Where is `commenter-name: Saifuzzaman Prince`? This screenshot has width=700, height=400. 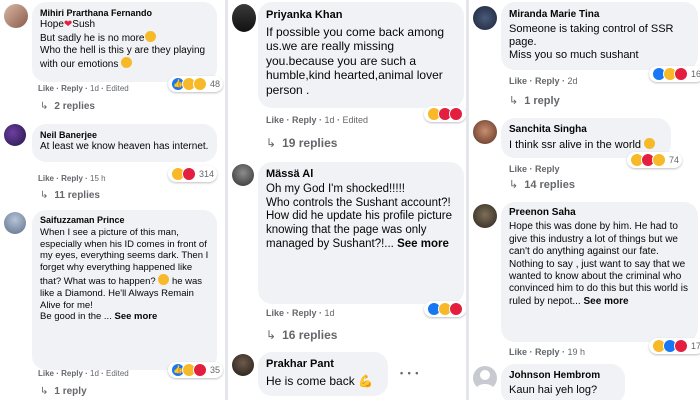 commenter-name: Saifuzzaman Prince is located at coordinates (124, 221).